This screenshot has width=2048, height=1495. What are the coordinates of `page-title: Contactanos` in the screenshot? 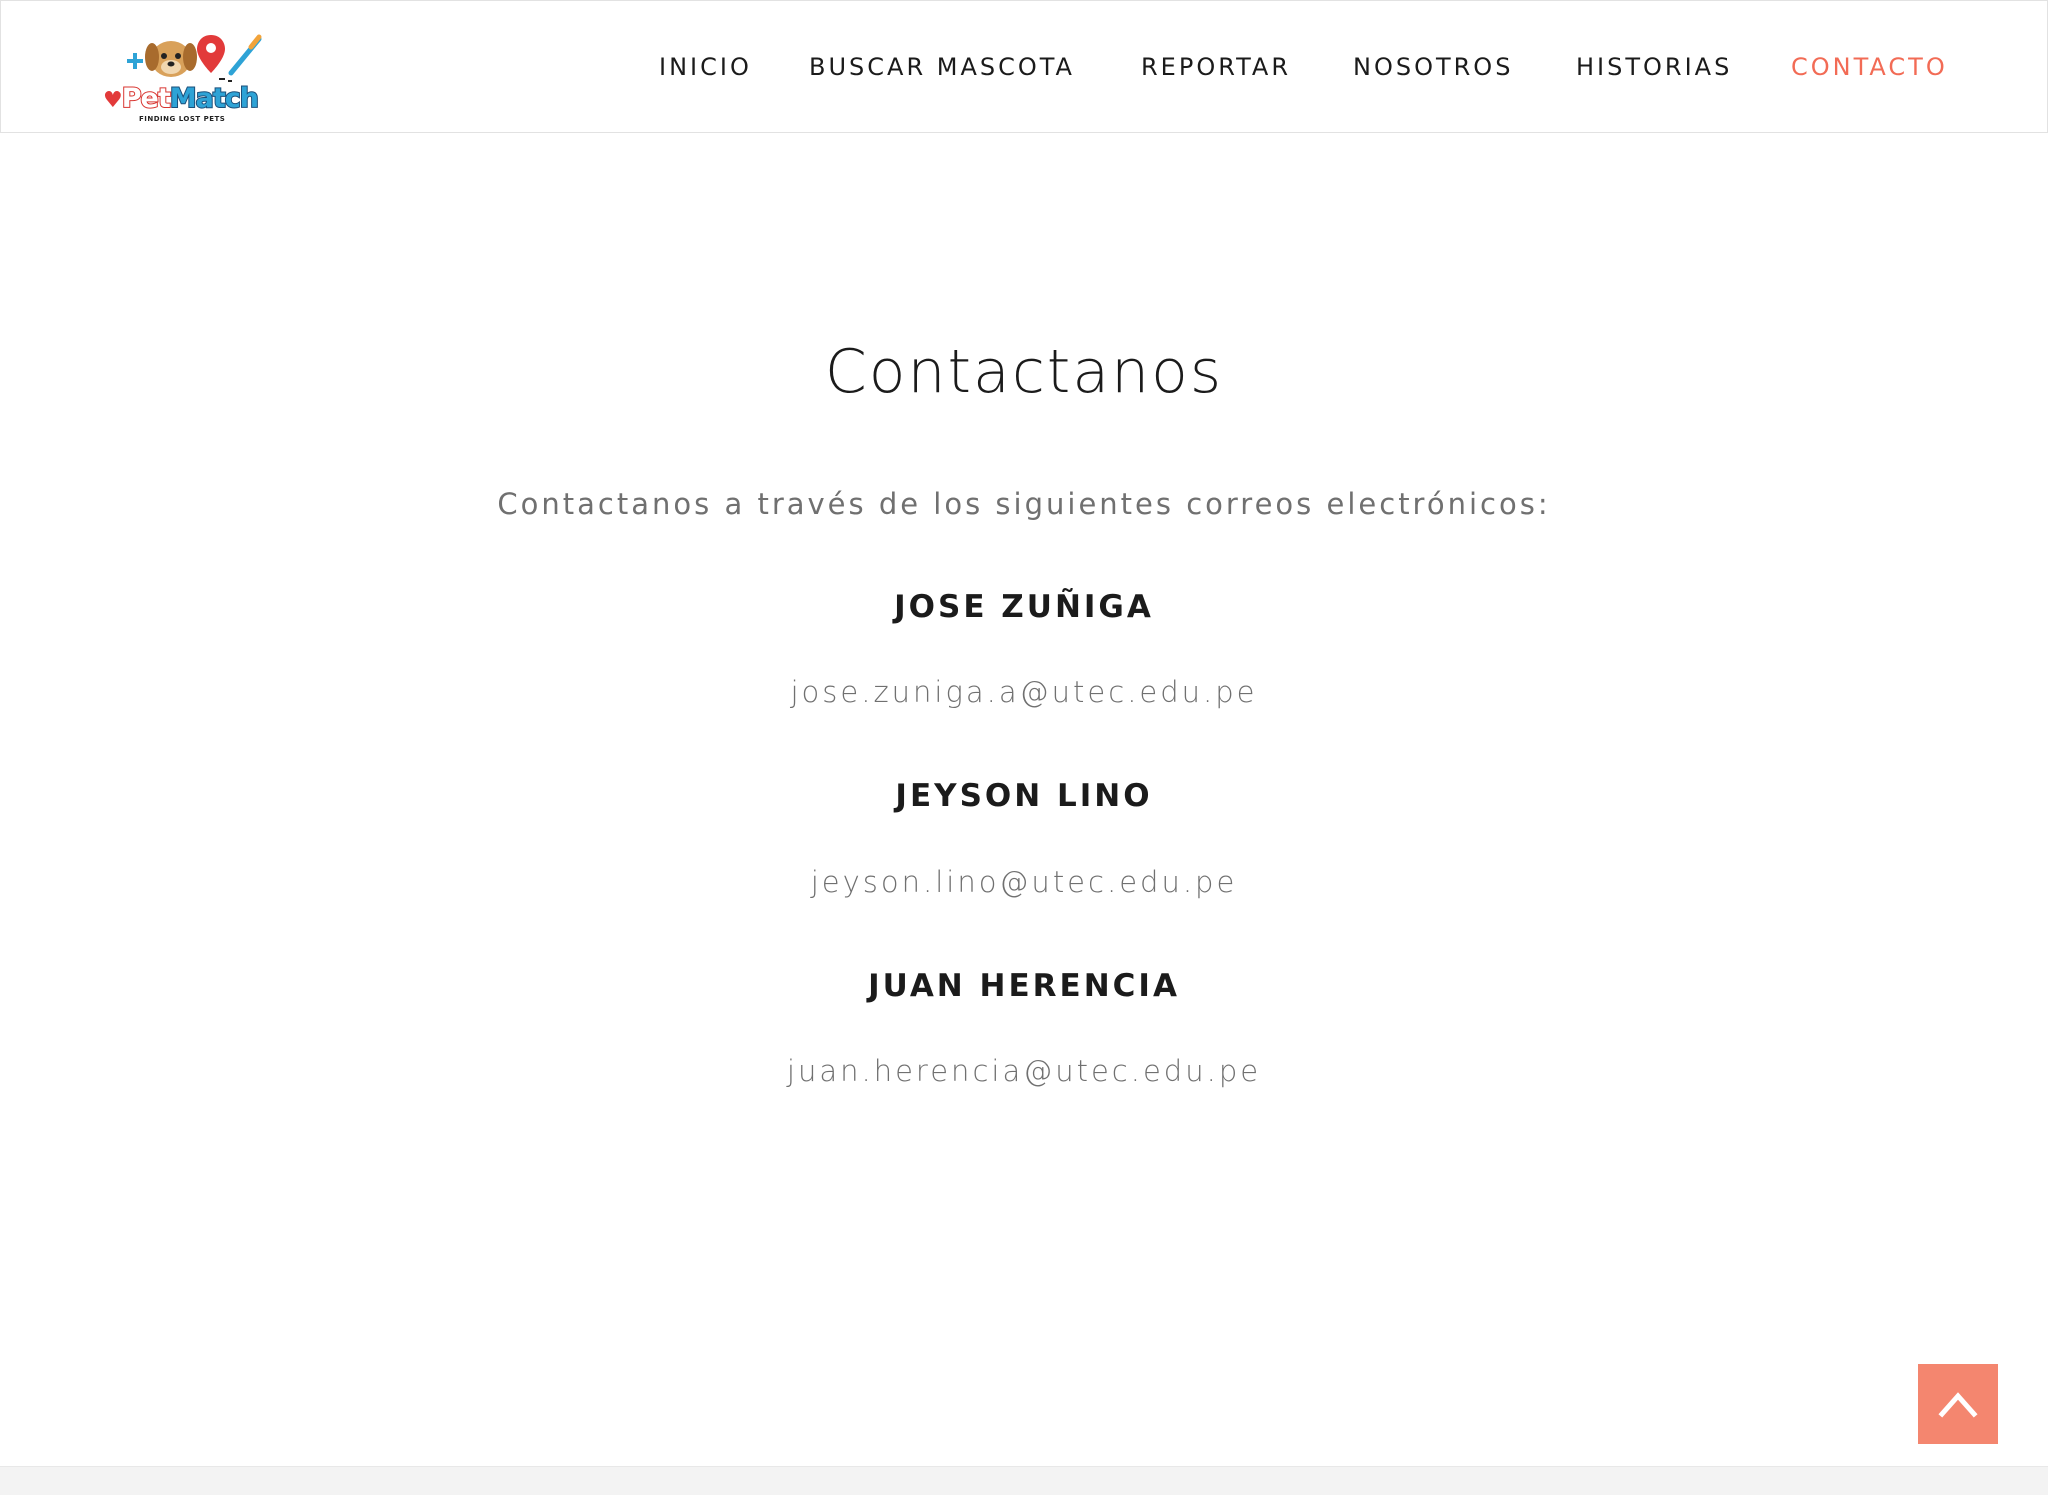 It's located at (1024, 372).